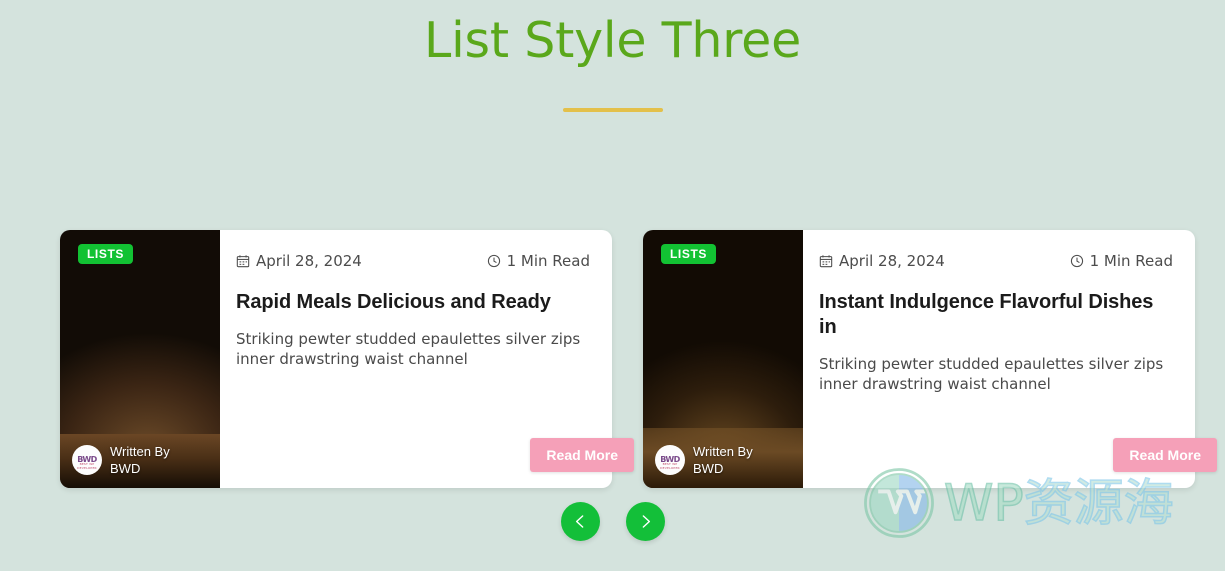 The height and width of the screenshot is (571, 1225). Describe the element at coordinates (413, 302) in the screenshot. I see `post-title: Rapid Meals Delicious and Ready` at that location.